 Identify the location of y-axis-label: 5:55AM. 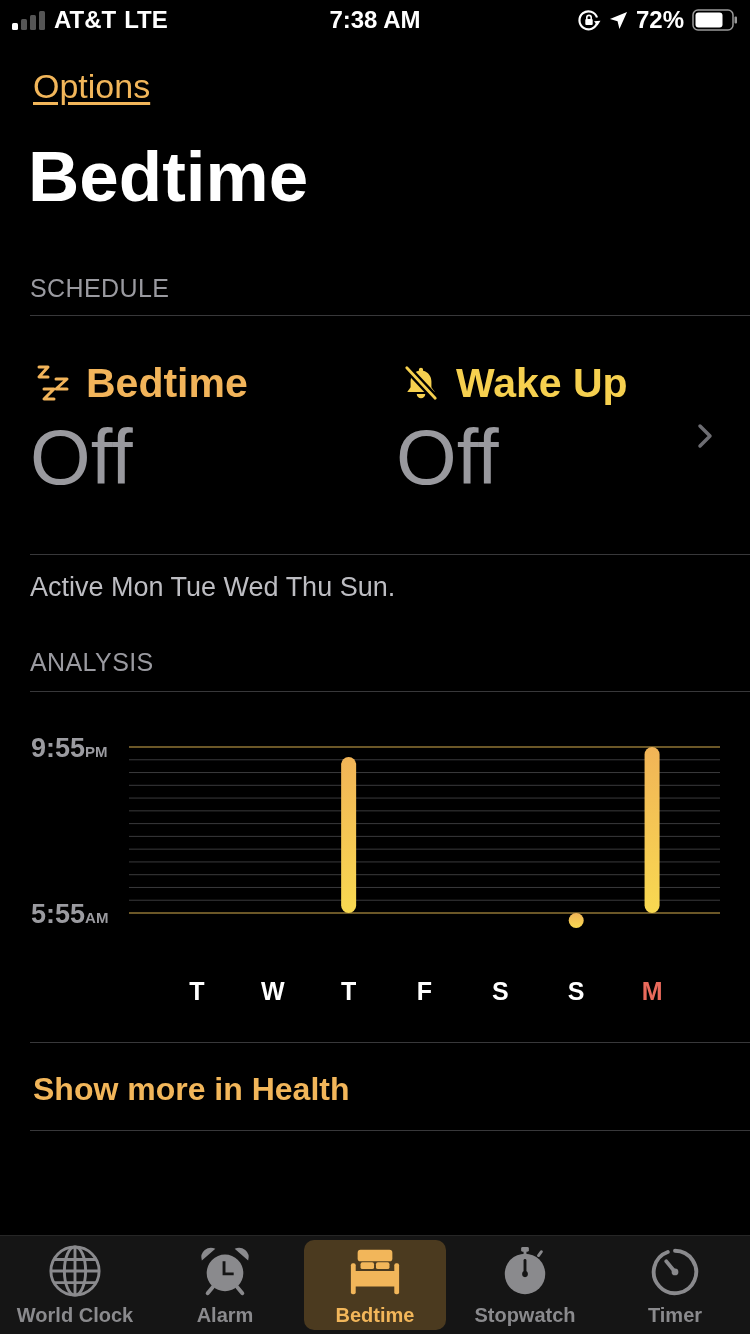
(70, 914).